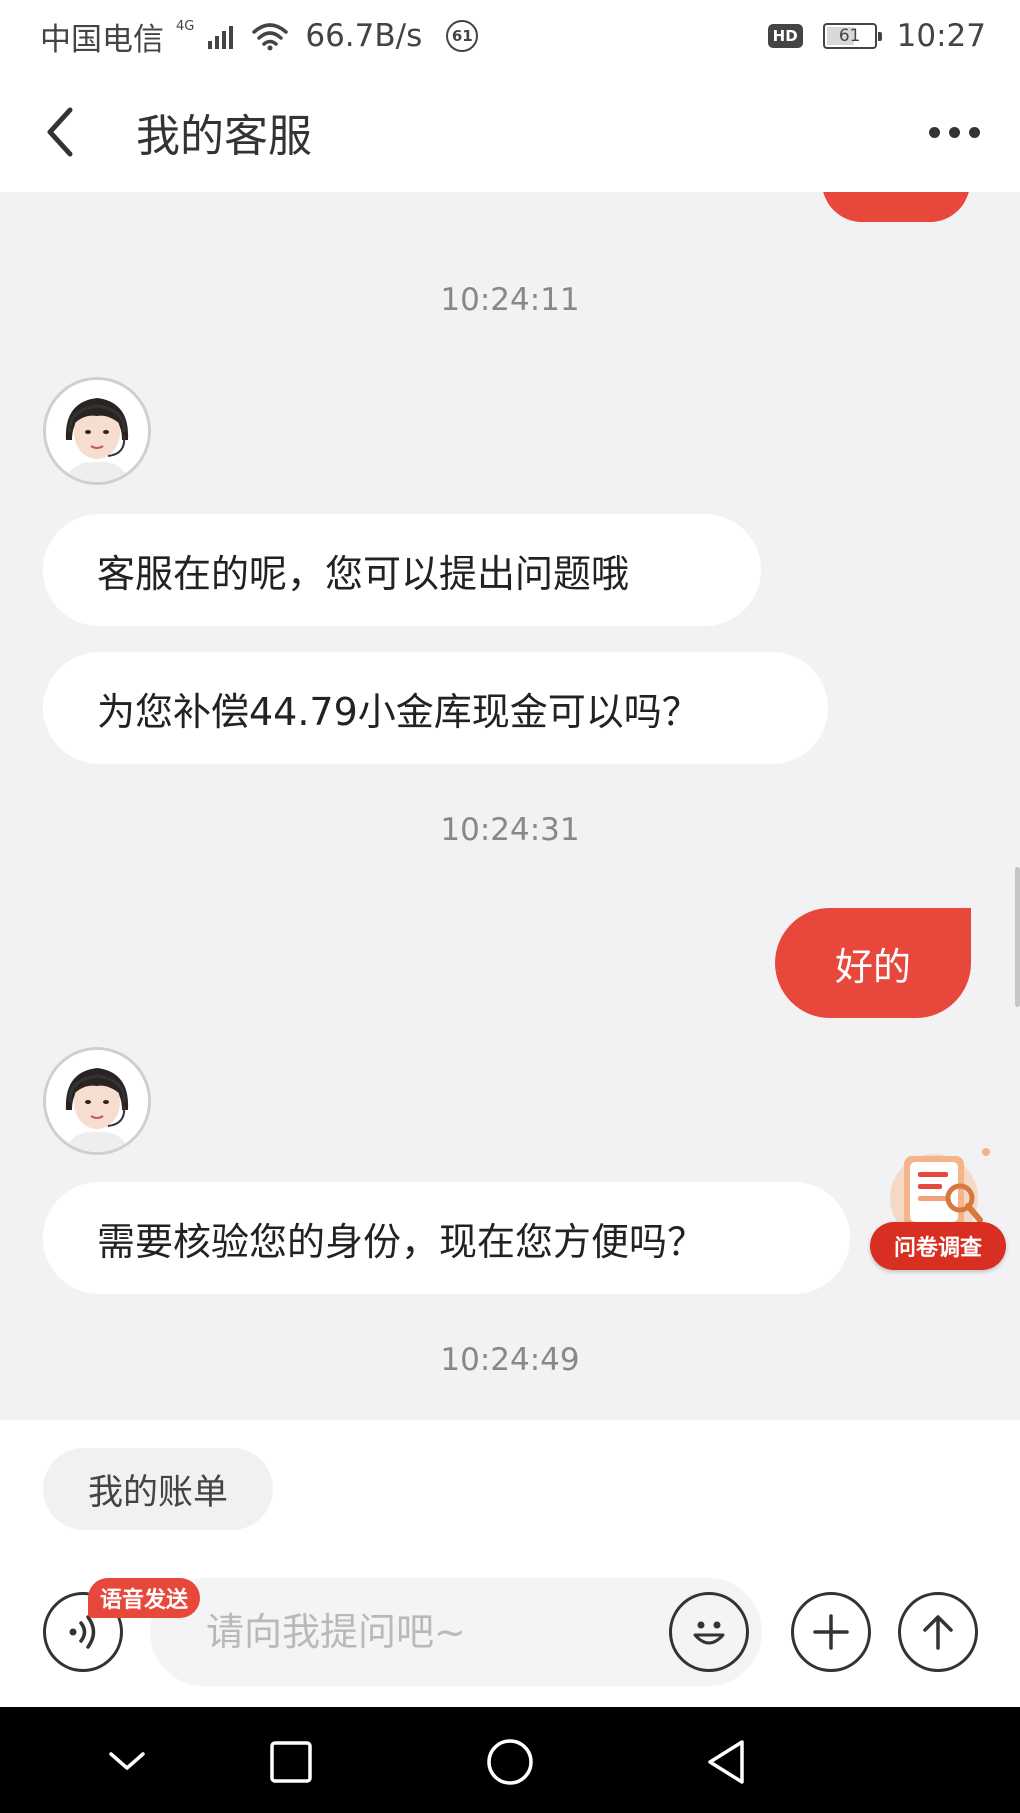 This screenshot has width=1020, height=1813. I want to click on system-hide-keyboard-button, so click(127, 1762).